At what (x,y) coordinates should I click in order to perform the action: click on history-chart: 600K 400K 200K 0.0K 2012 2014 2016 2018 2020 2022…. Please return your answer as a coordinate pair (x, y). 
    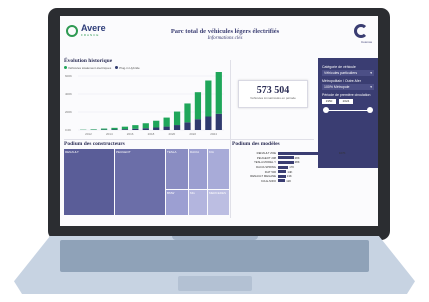
    Looking at the image, I should click on (144, 104).